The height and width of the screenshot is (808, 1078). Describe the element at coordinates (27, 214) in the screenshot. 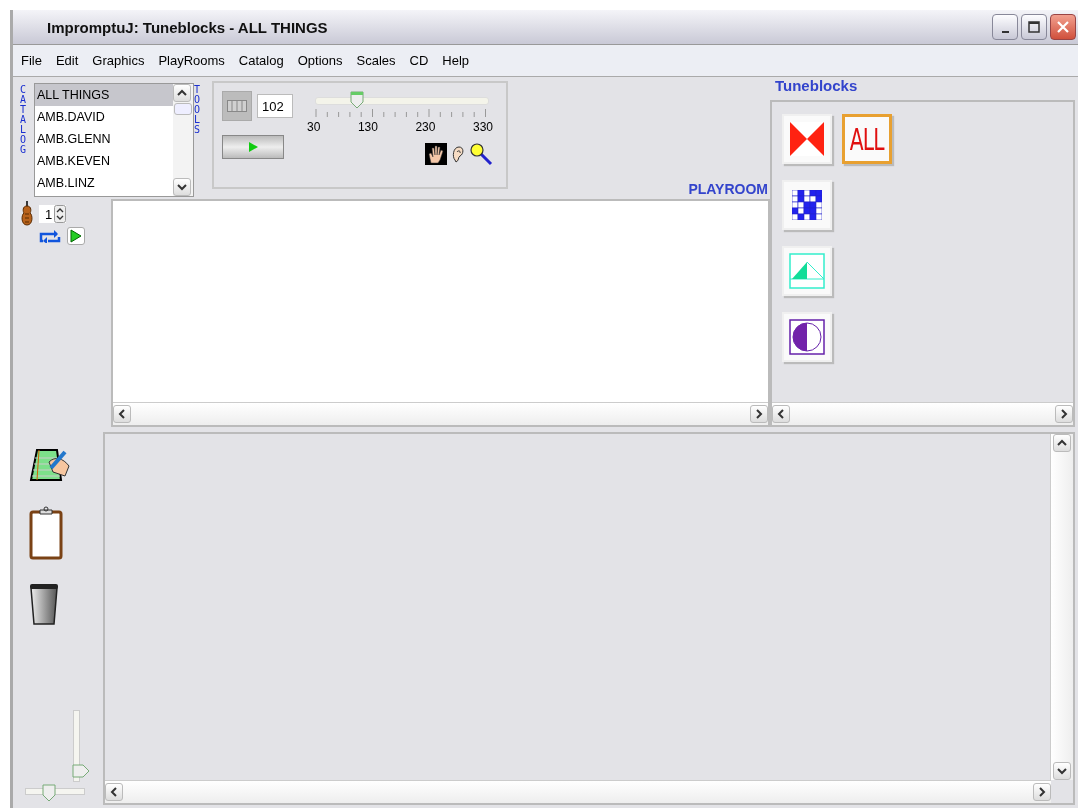

I see `cello-icon` at that location.